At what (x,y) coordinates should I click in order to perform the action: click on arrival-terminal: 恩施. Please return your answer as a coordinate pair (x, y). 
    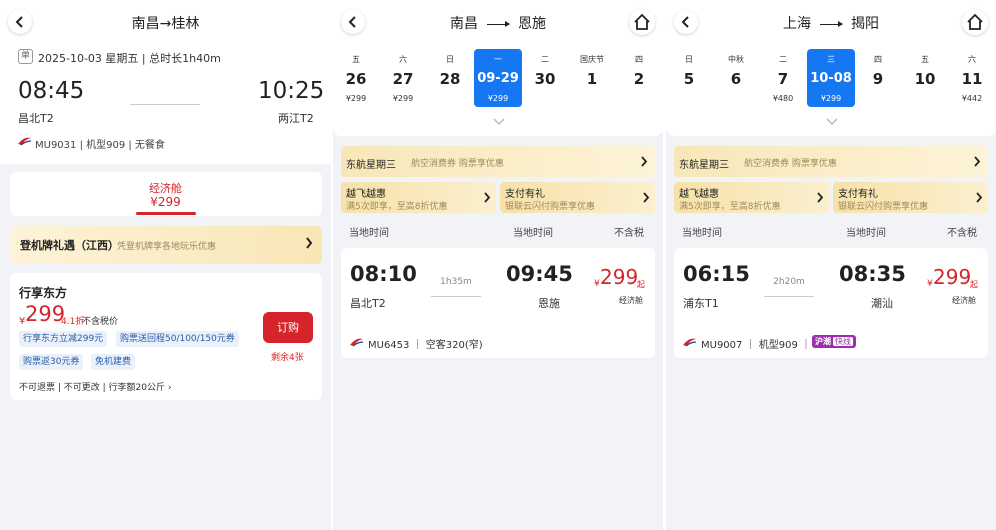
    Looking at the image, I should click on (549, 303).